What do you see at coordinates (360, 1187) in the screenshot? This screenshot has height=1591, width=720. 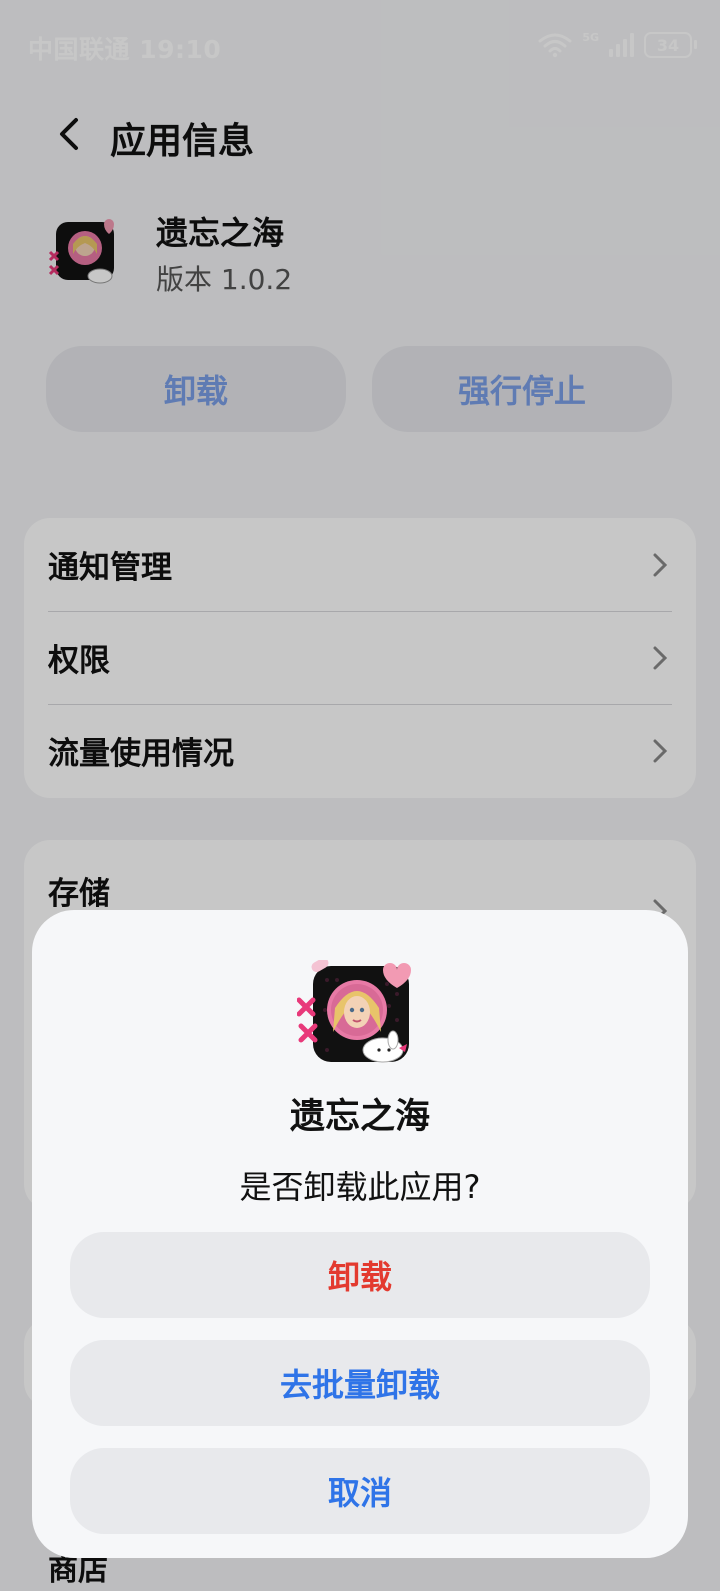 I see `dialog-question: 是否卸载此应用?` at bounding box center [360, 1187].